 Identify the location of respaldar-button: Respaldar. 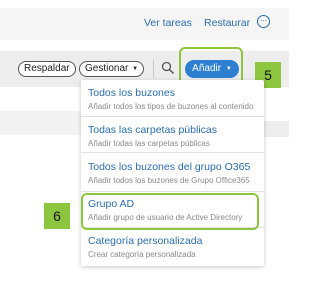
(47, 69).